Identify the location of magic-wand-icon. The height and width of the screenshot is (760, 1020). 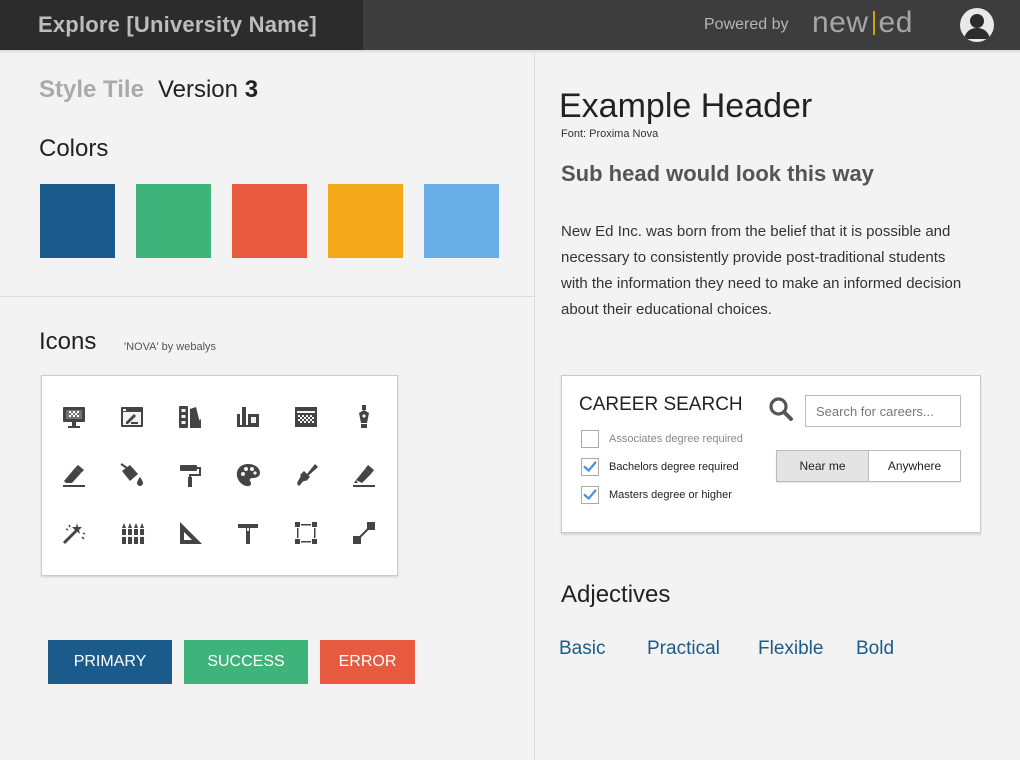
(74, 533).